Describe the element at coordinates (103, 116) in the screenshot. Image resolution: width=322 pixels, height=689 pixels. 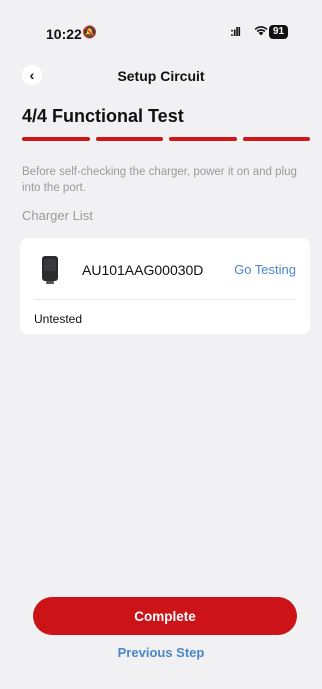
I see `step-title: 4/4 Functional Test` at that location.